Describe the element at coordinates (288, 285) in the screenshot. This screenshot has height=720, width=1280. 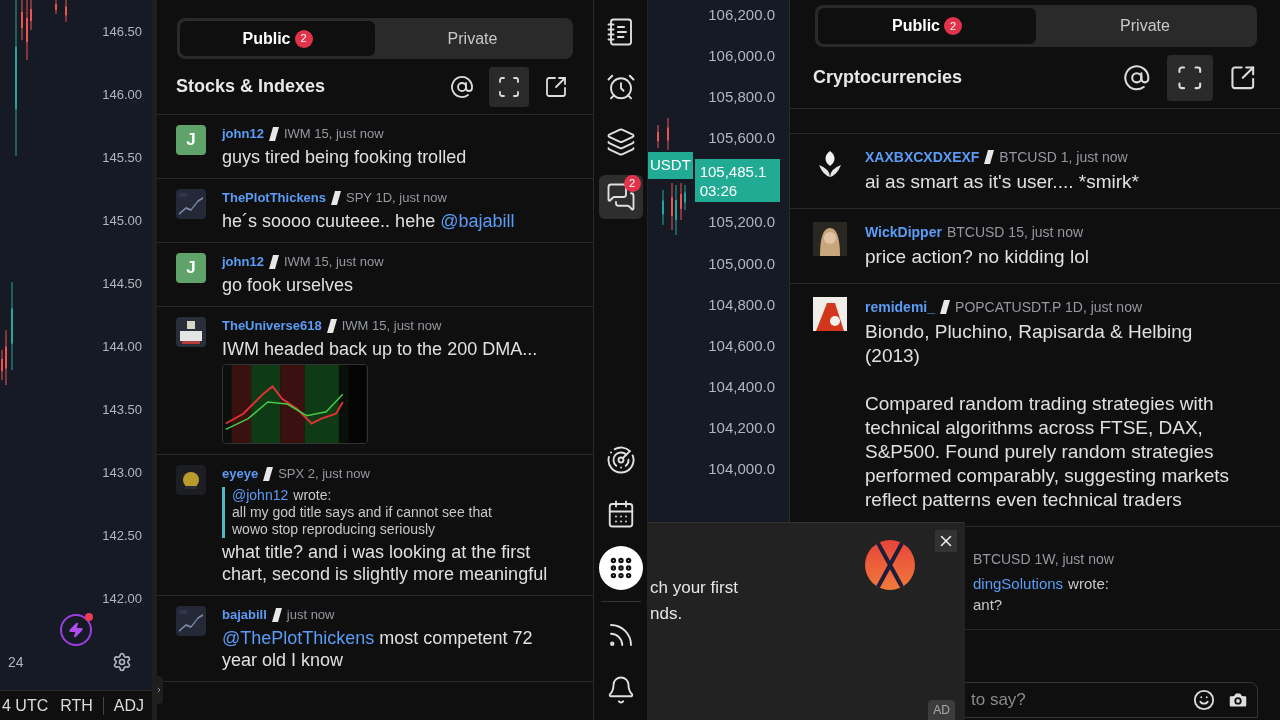
I see `message-text: go fook urselves` at that location.